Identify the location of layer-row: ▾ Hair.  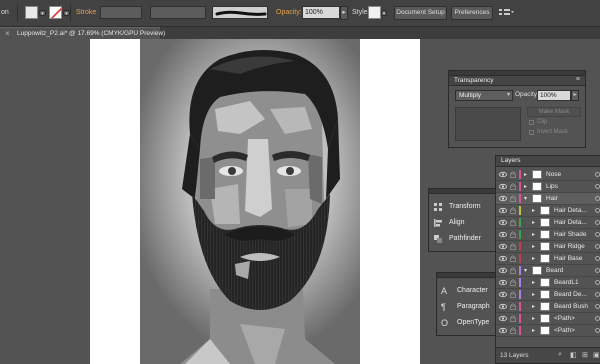
(548, 199).